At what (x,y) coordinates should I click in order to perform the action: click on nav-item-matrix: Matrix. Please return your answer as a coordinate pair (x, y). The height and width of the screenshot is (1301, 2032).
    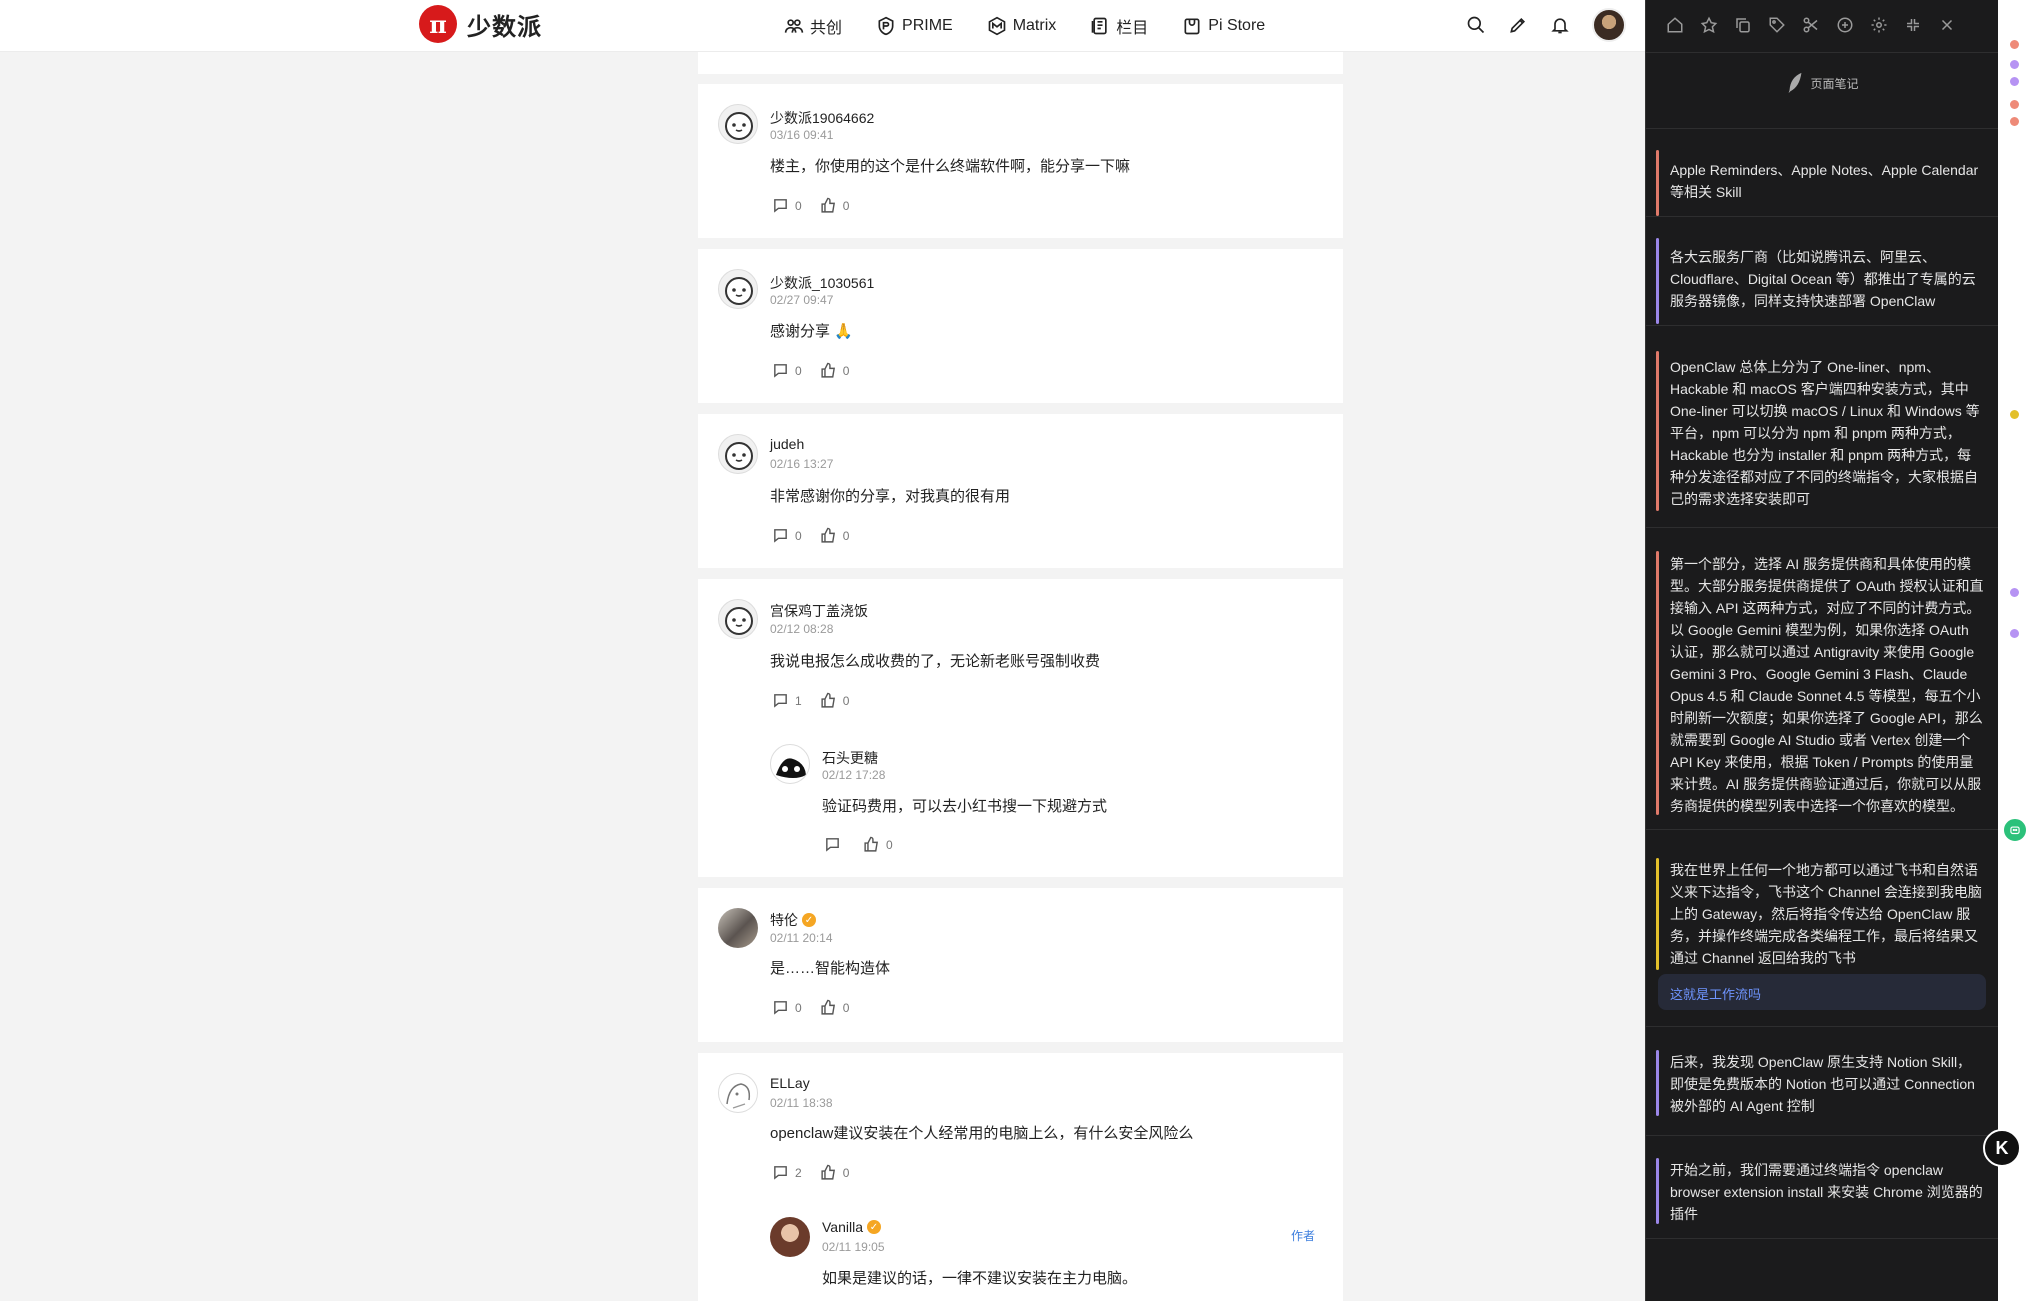
    Looking at the image, I should click on (1021, 26).